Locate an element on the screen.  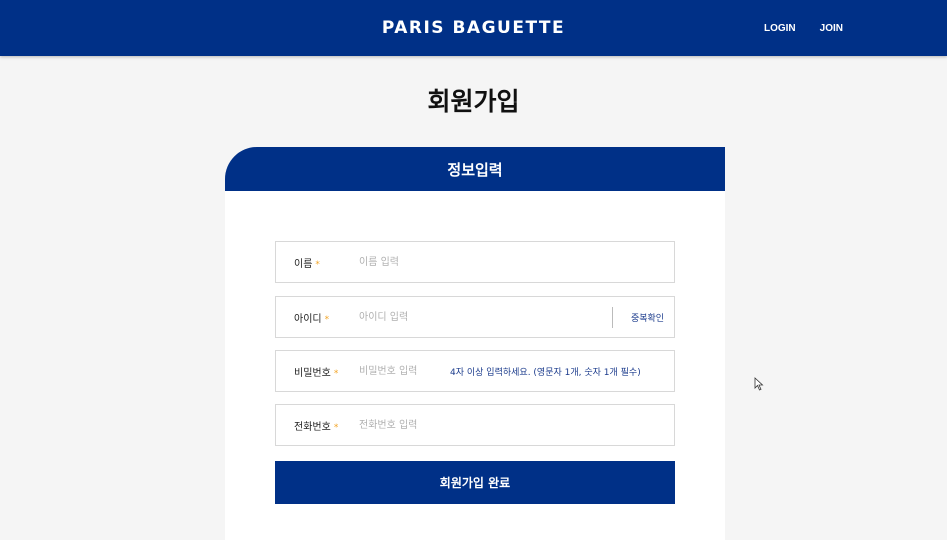
name-label: 이름 * is located at coordinates (307, 264).